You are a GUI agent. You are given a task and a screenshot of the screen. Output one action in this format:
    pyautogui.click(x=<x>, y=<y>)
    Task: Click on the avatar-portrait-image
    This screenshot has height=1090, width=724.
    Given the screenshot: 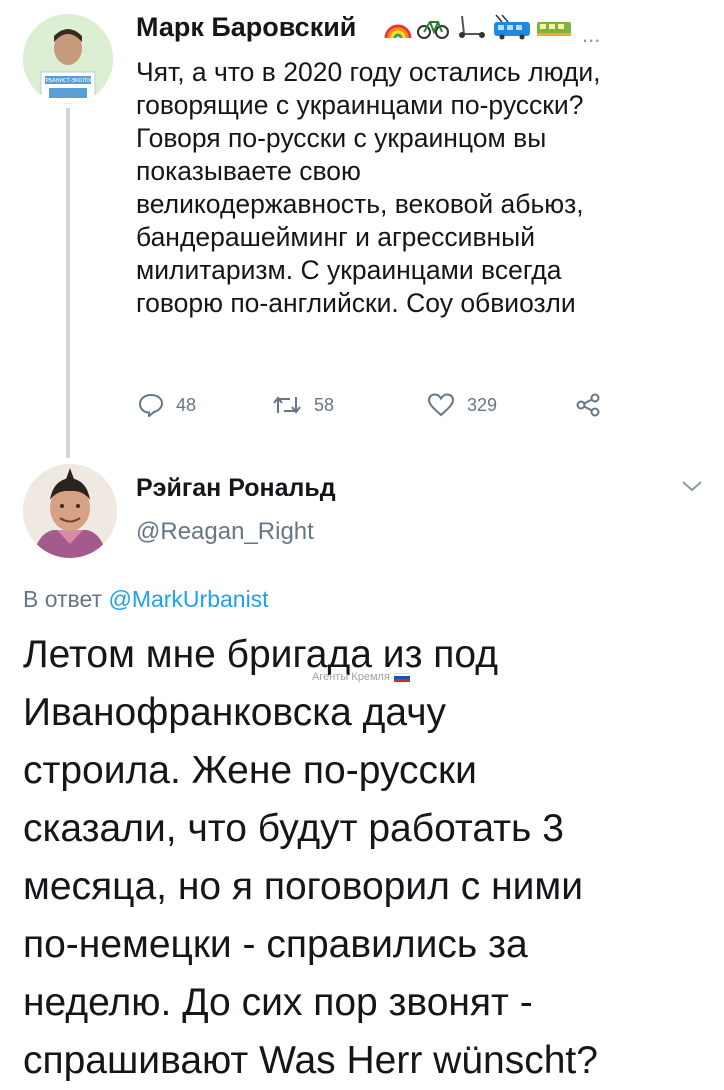 What is the action you would take?
    pyautogui.click(x=70, y=511)
    